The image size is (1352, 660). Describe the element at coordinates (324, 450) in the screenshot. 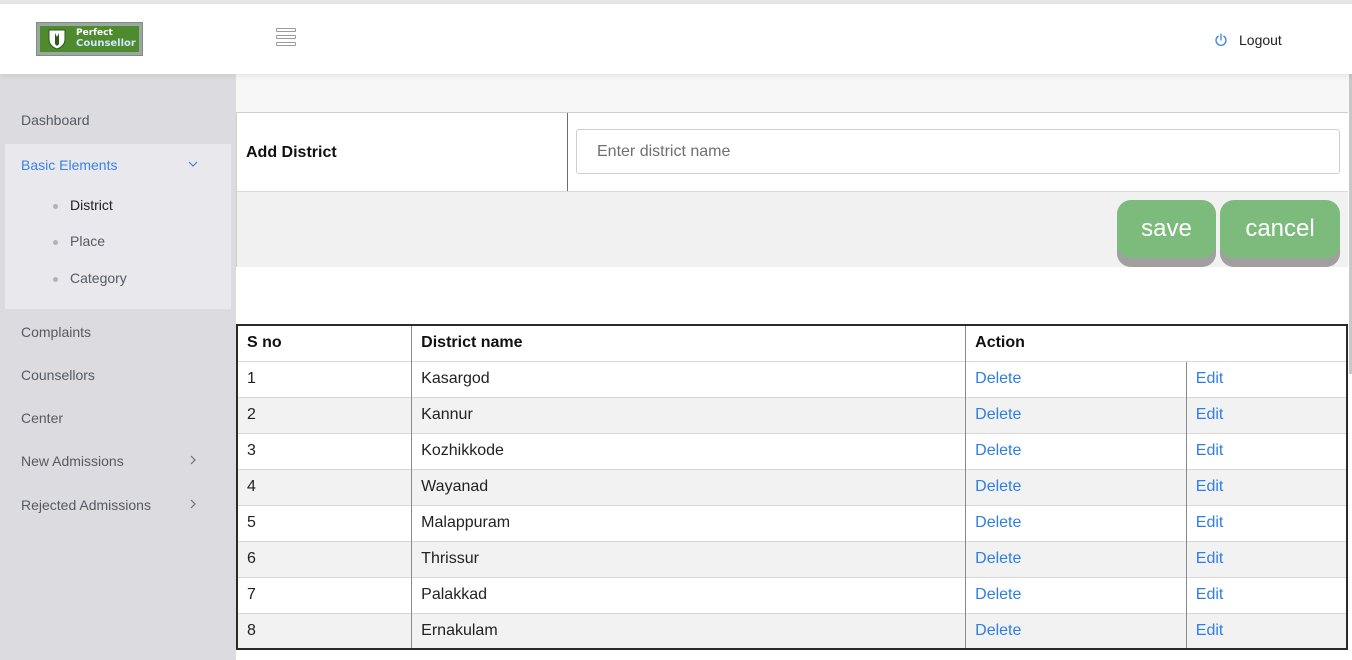

I see `cell-sno: 3` at that location.